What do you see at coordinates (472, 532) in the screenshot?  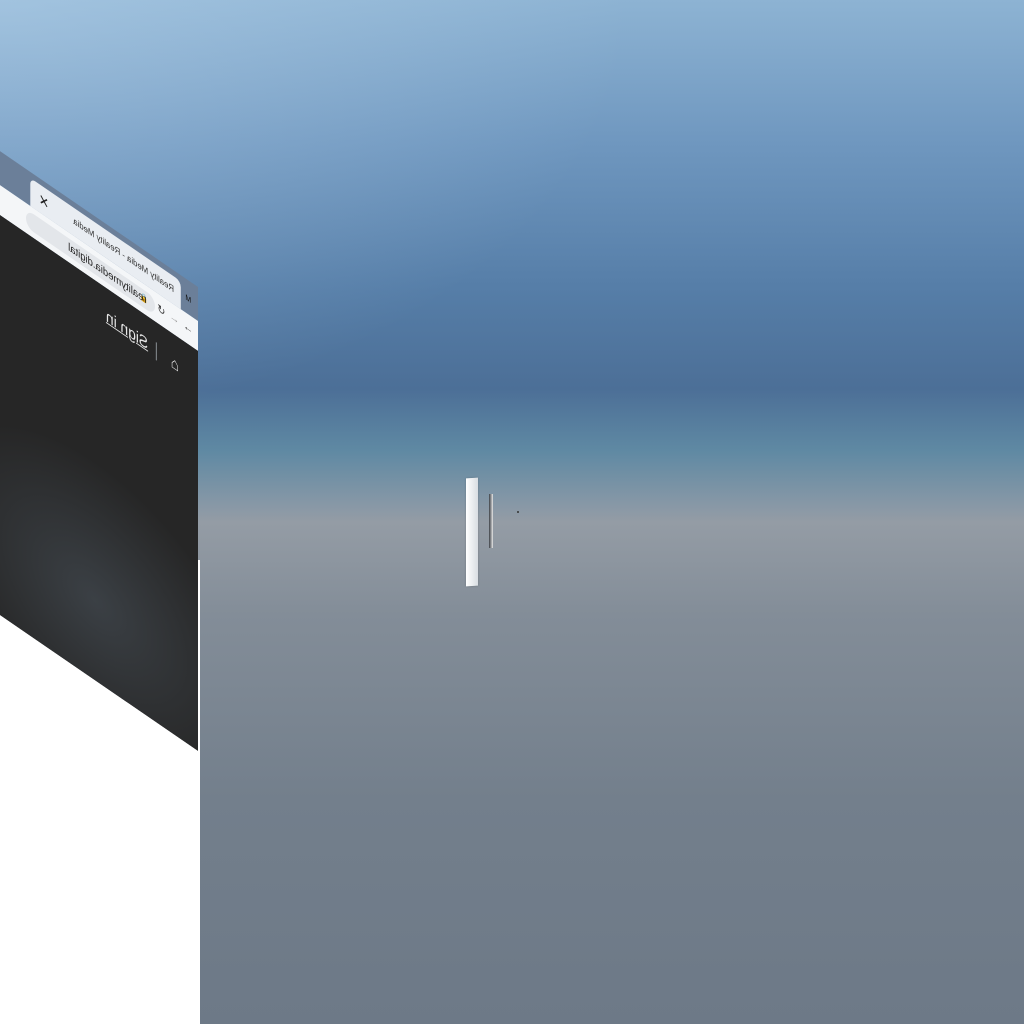 I see `distant-panel` at bounding box center [472, 532].